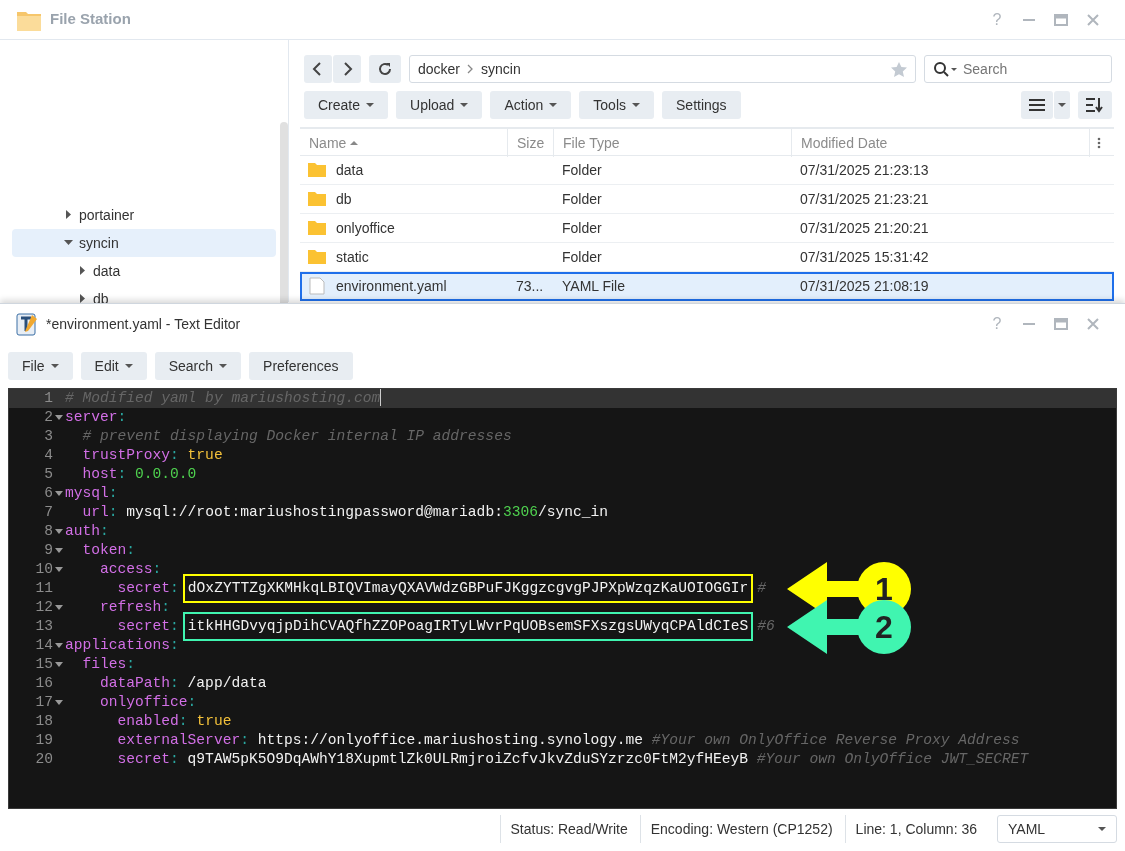 This screenshot has width=1125, height=851. Describe the element at coordinates (569, 829) in the screenshot. I see `status-text: Status: Read/Write` at that location.